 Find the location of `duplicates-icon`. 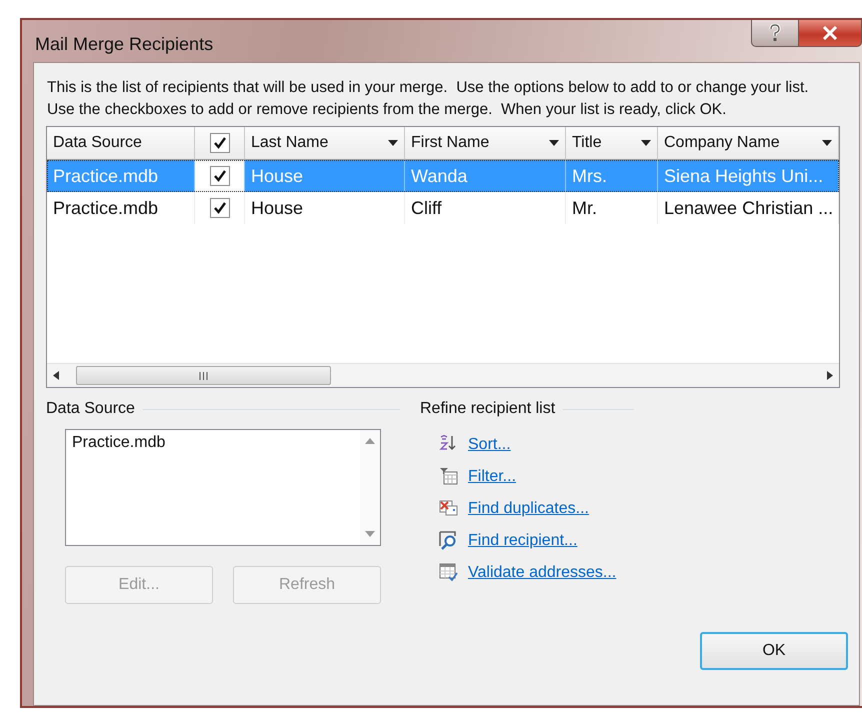

duplicates-icon is located at coordinates (449, 508).